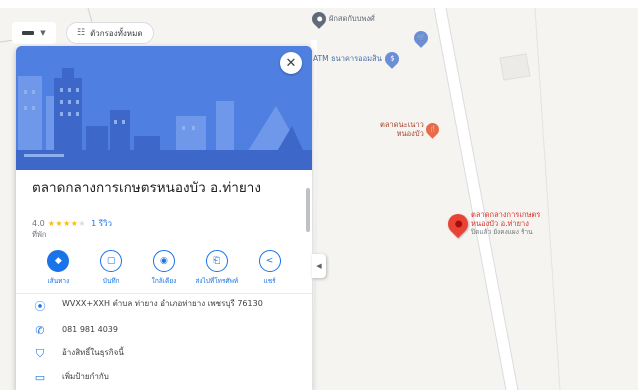 Image resolution: width=638 pixels, height=390 pixels. I want to click on bookmark-icon: ▢, so click(111, 261).